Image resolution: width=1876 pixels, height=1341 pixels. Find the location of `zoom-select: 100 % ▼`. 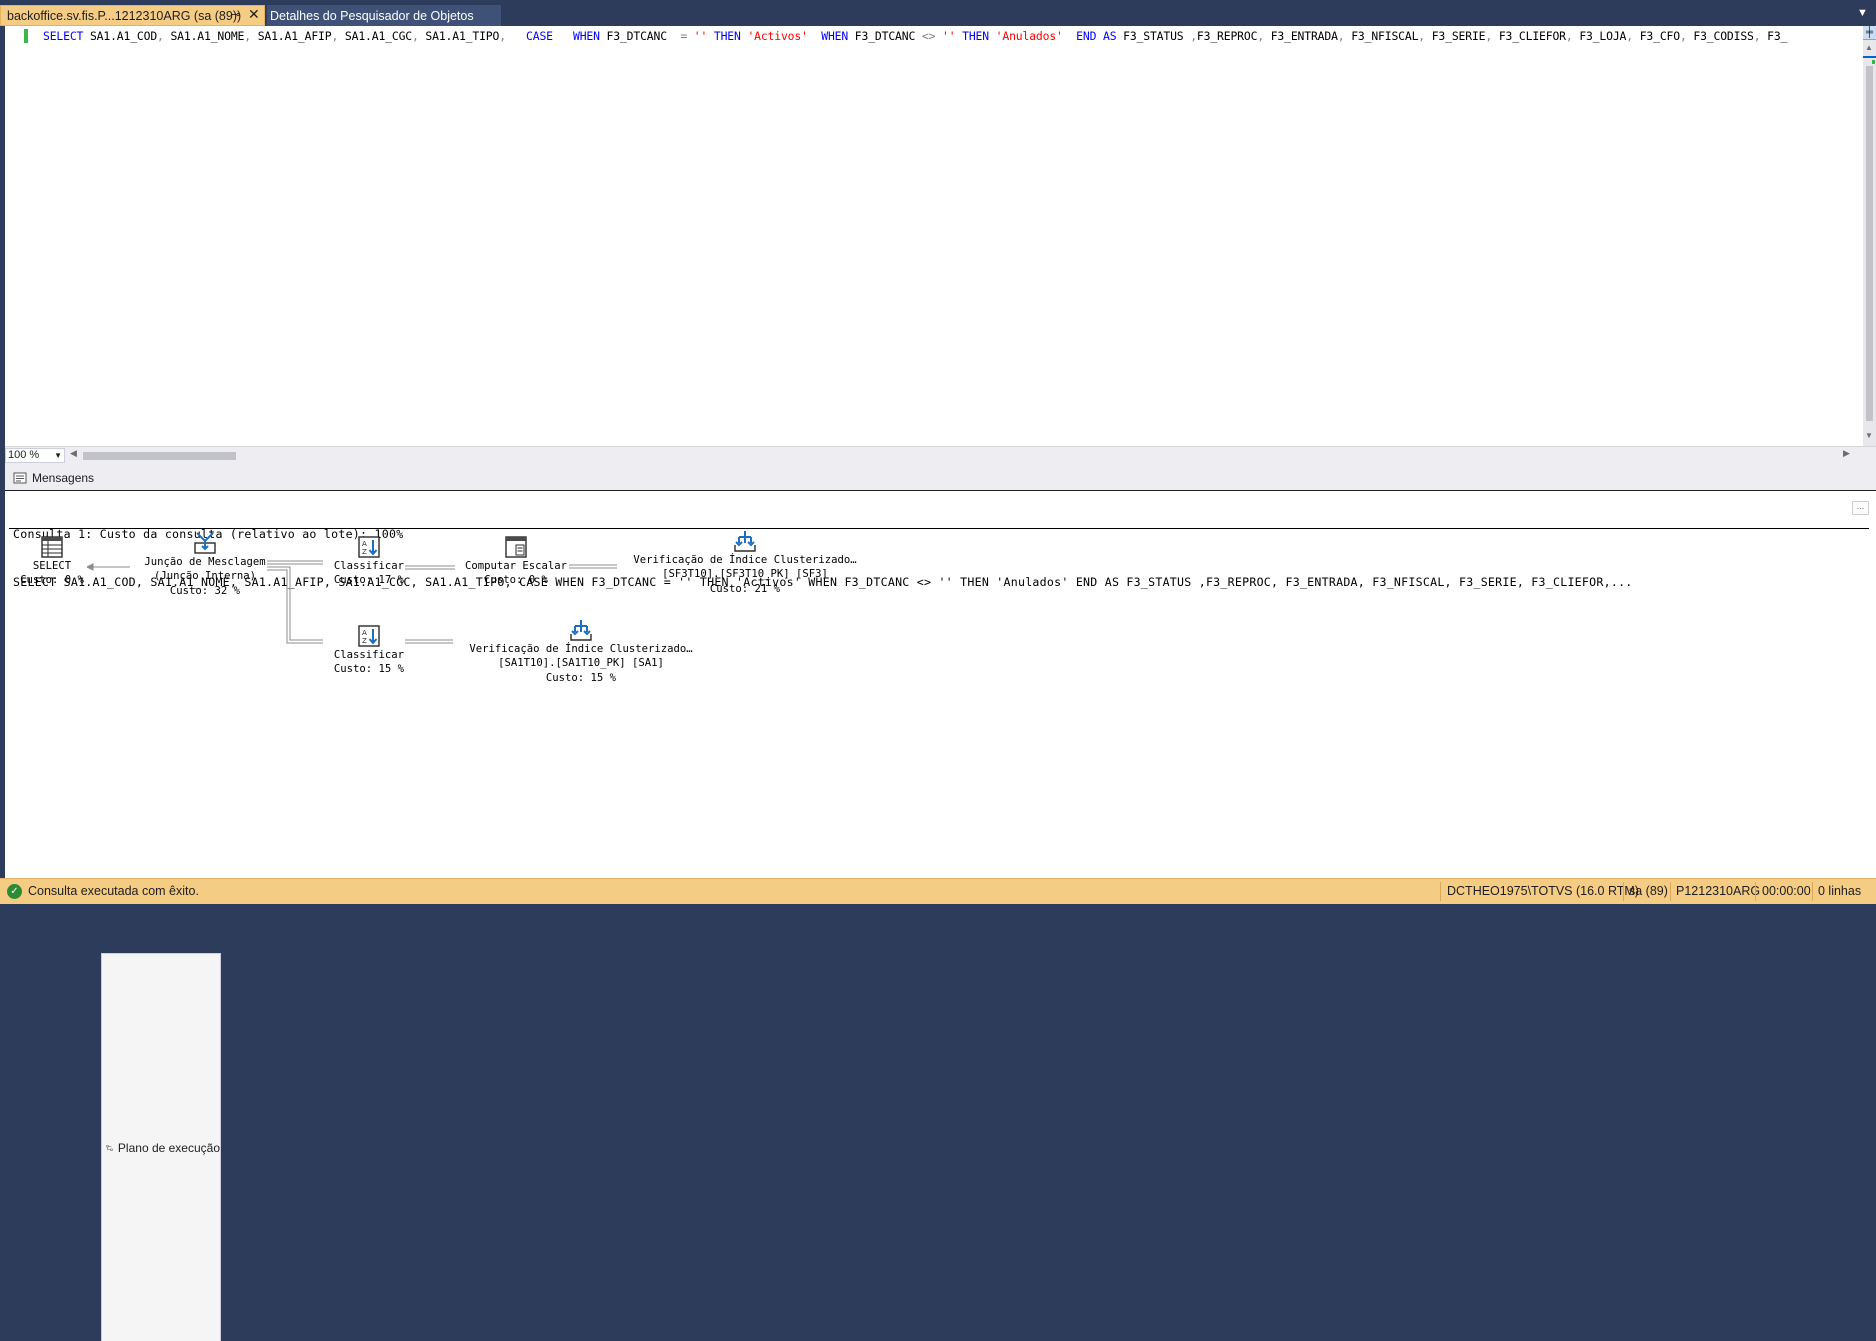

zoom-select: 100 % ▼ is located at coordinates (35, 455).